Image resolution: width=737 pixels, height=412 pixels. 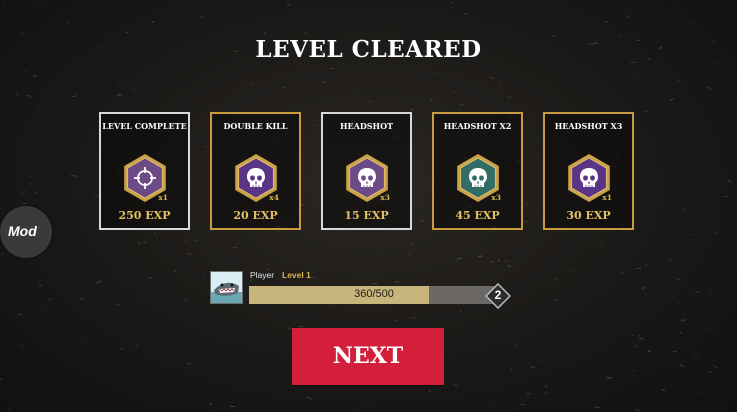 I want to click on reward-exp: 20 EXP, so click(x=255, y=215).